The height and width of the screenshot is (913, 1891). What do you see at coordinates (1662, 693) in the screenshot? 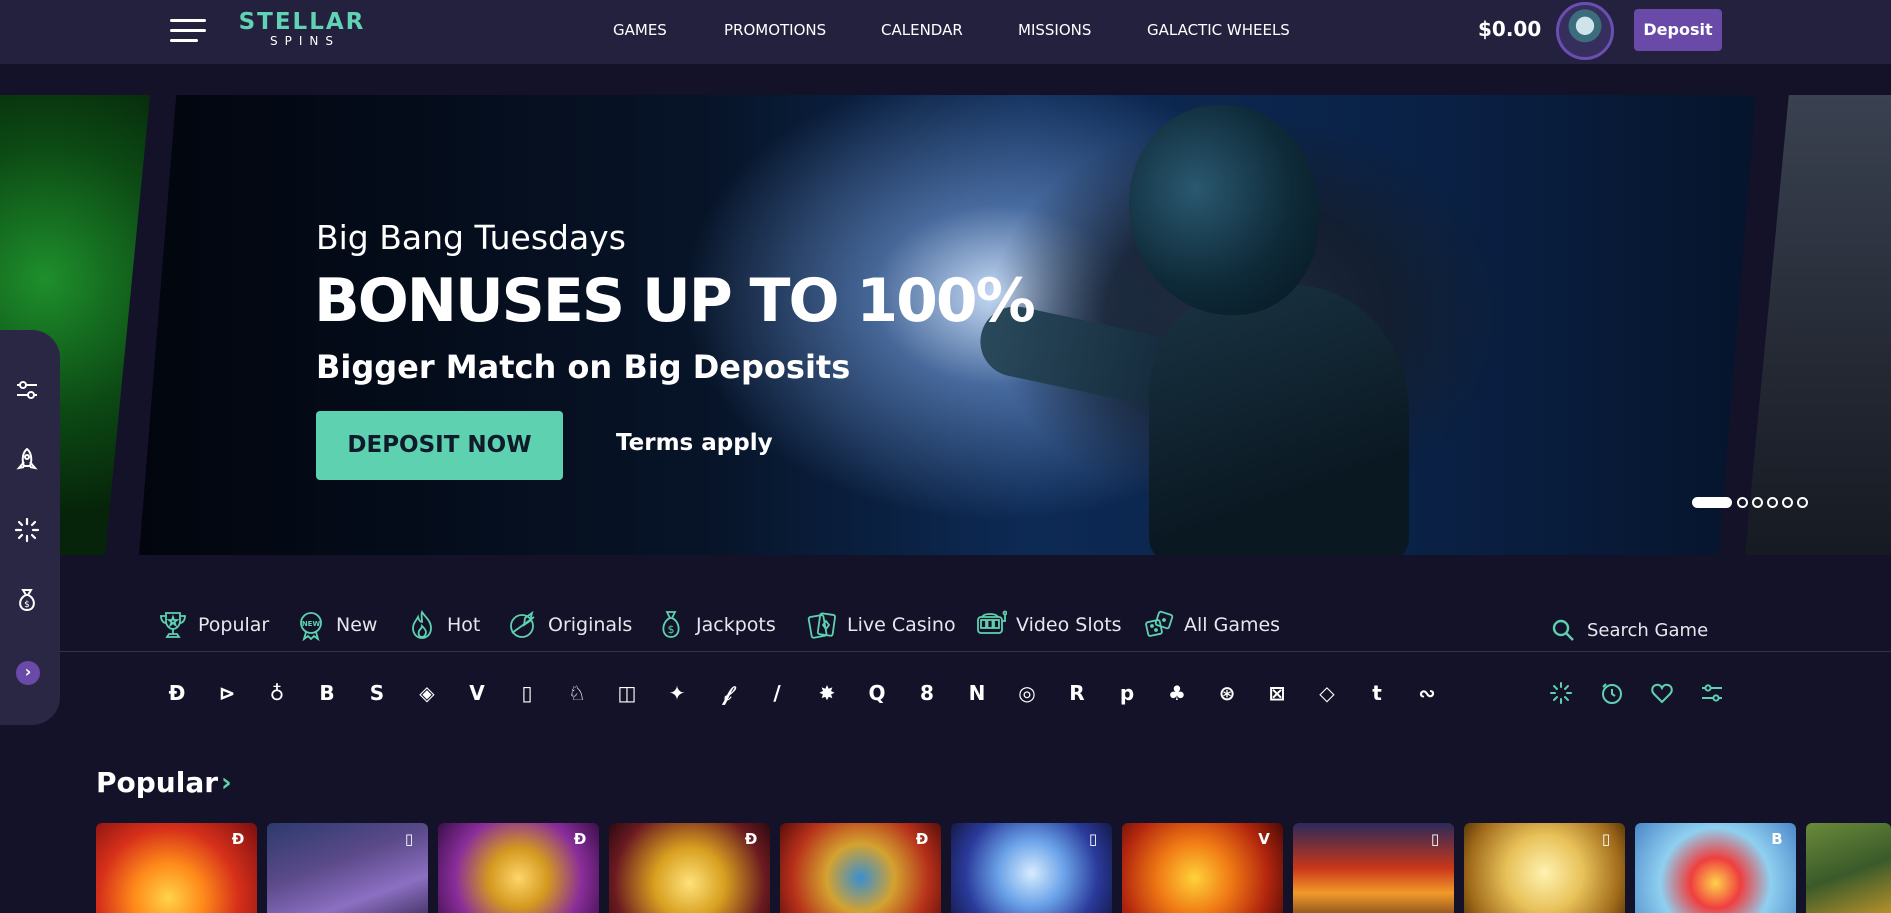
I see `heart-icon` at bounding box center [1662, 693].